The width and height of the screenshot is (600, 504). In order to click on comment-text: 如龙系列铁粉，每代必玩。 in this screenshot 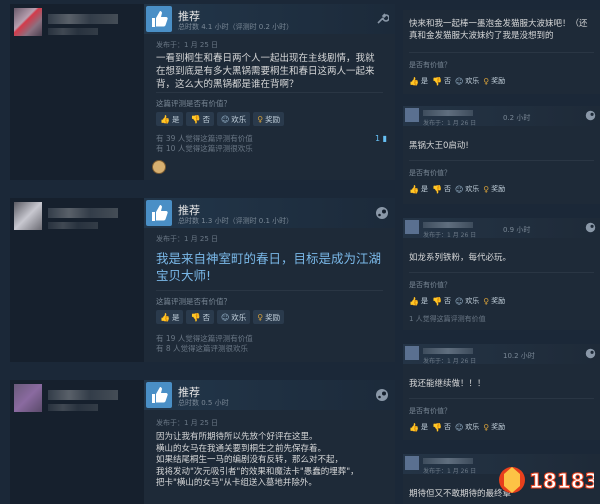, I will do `click(460, 258)`.